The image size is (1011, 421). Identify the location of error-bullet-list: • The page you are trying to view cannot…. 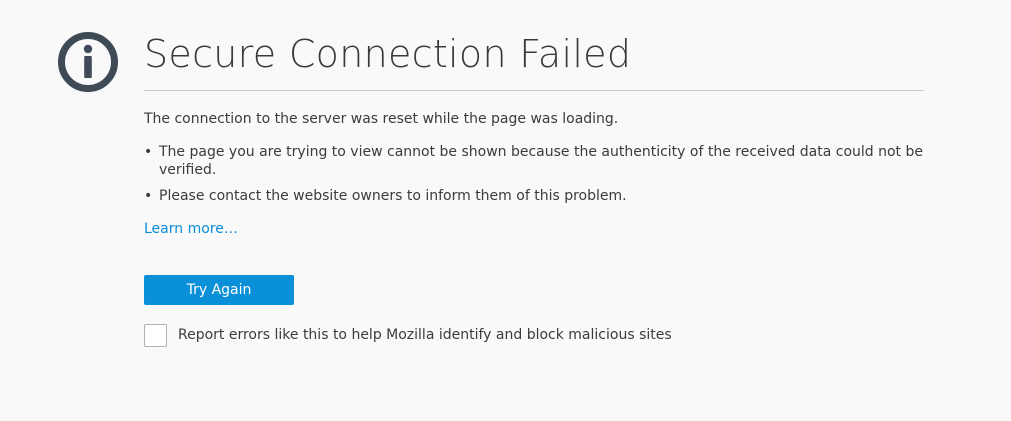
(534, 174).